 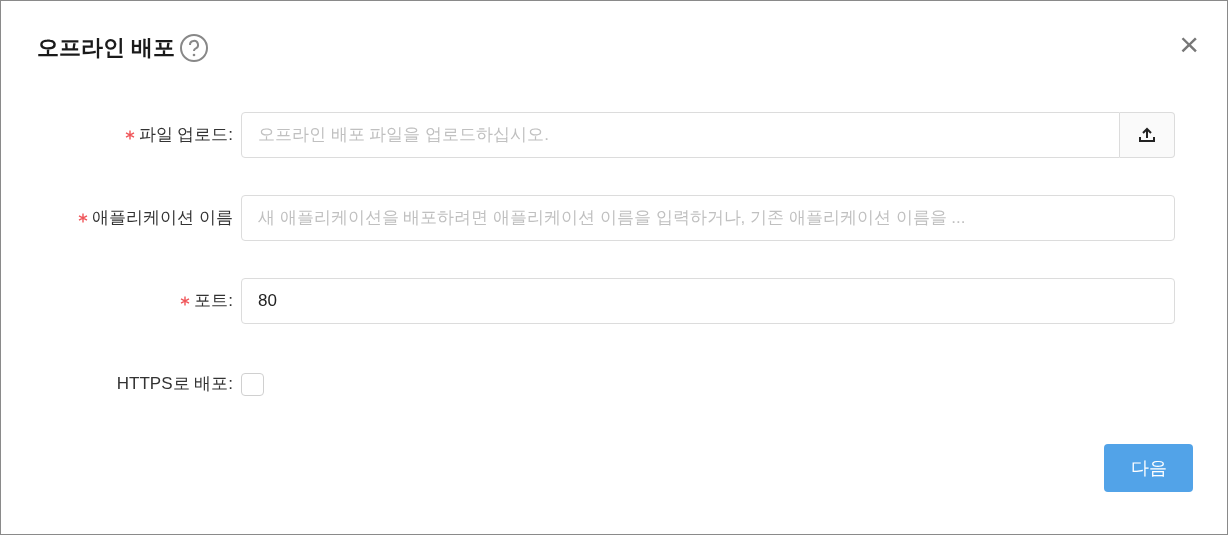 I want to click on next-button: 다음, so click(x=1148, y=468).